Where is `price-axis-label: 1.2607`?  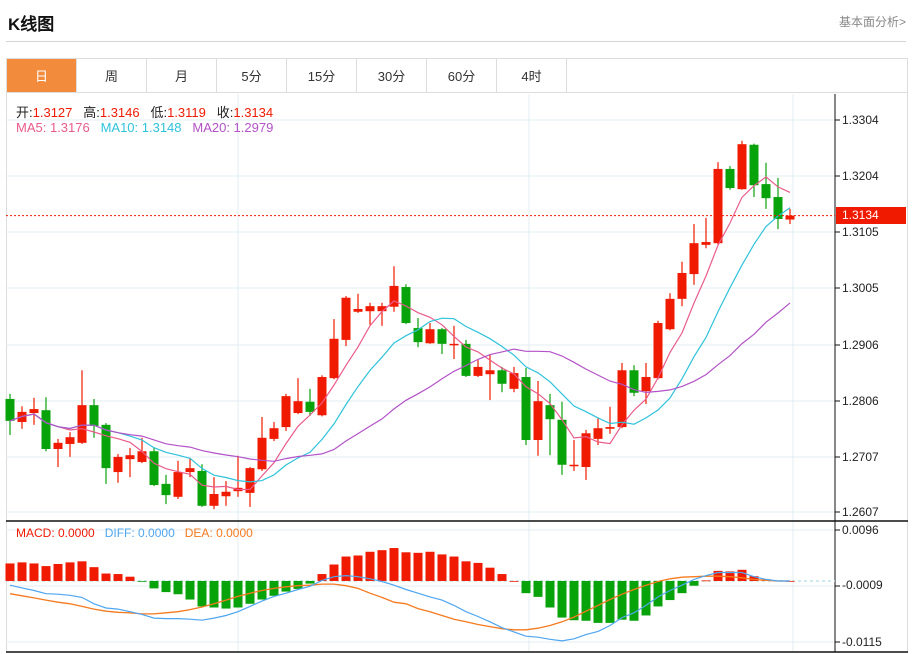 price-axis-label: 1.2607 is located at coordinates (860, 512).